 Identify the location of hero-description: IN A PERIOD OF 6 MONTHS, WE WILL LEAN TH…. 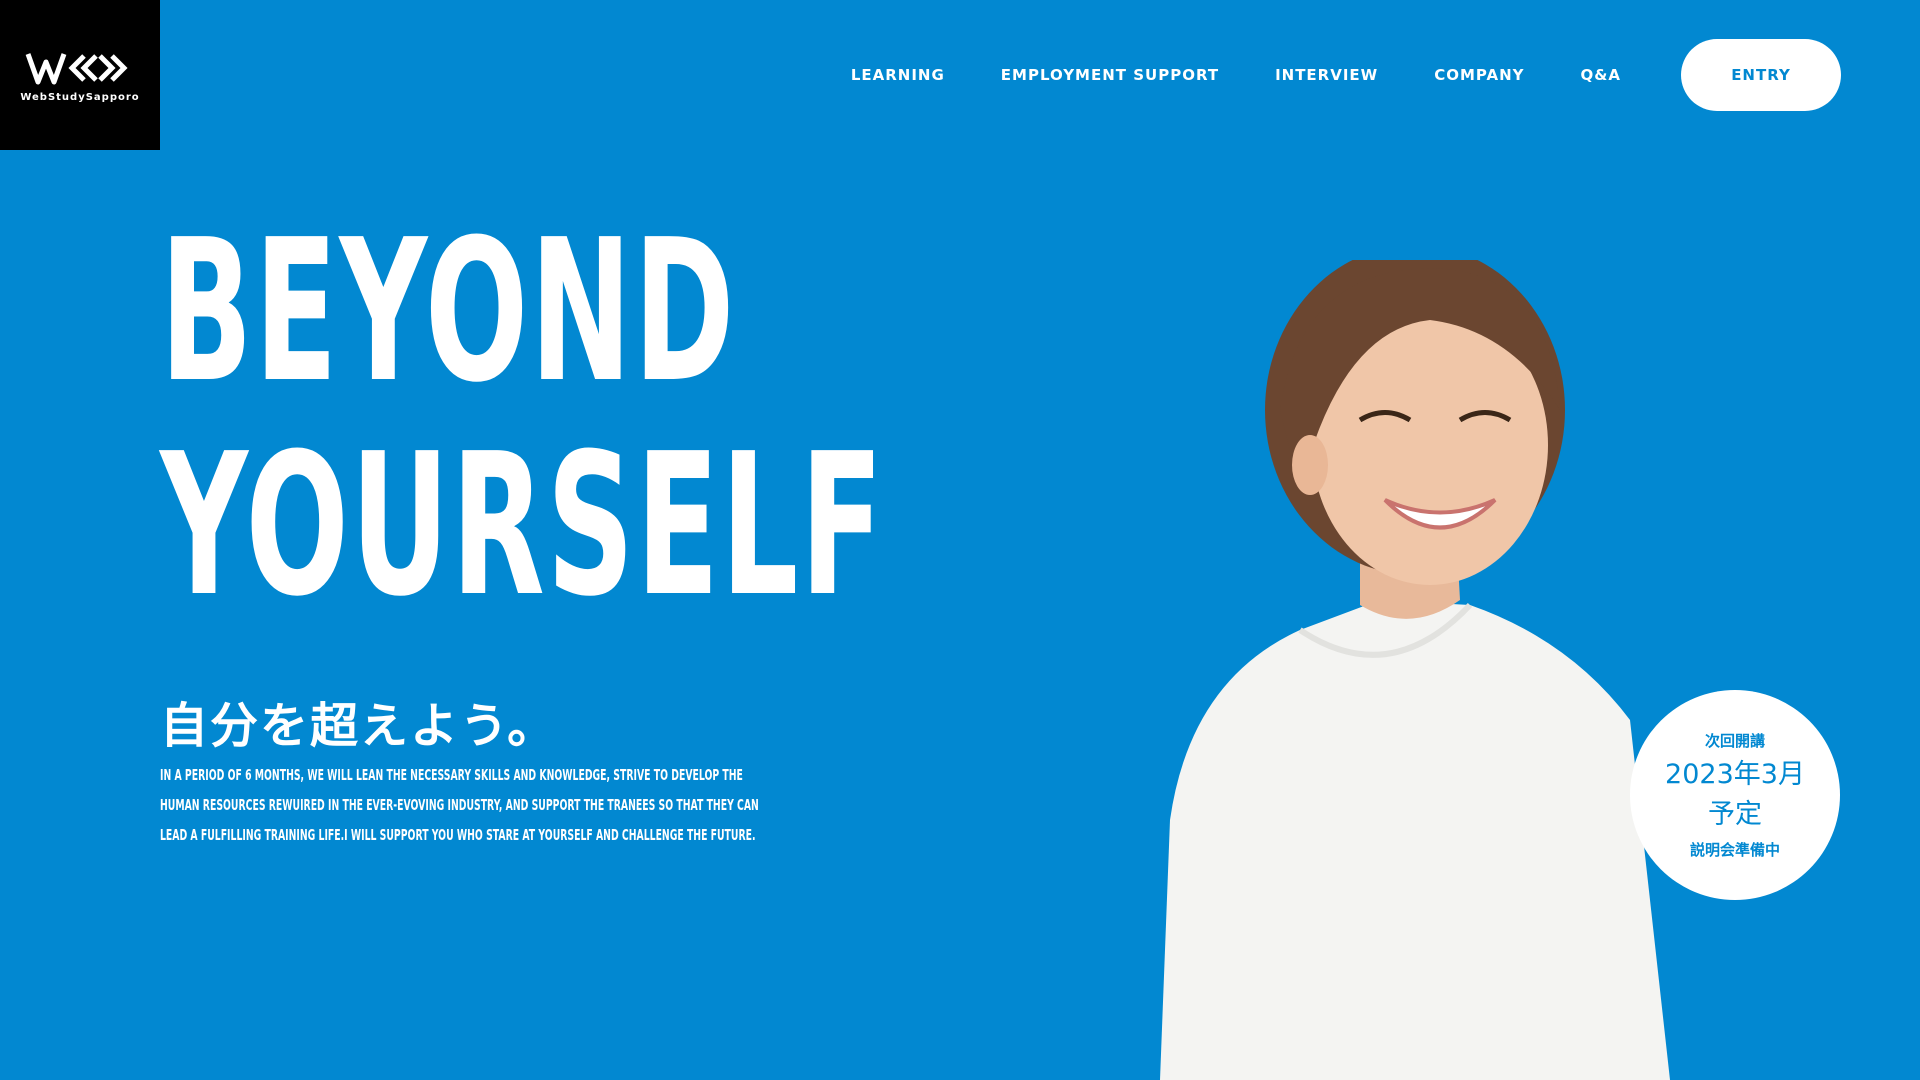
(459, 805).